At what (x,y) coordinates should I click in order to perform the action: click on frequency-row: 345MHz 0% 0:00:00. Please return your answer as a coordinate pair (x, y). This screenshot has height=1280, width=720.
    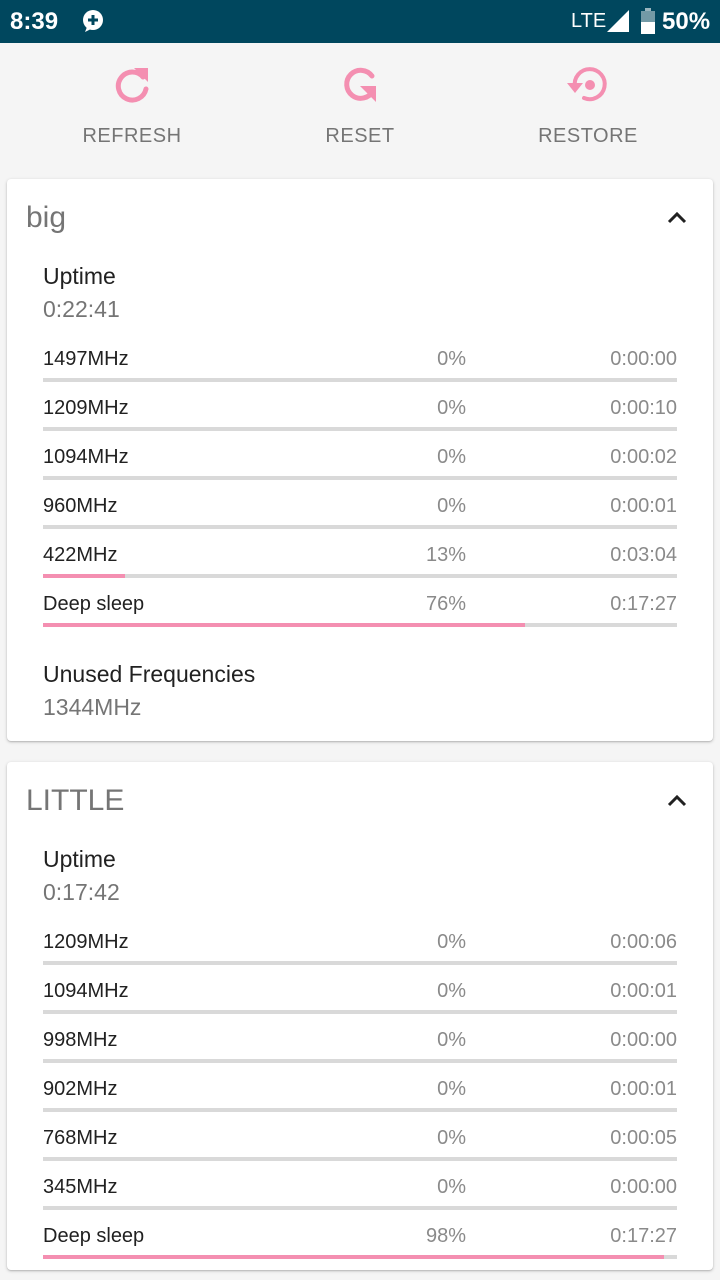
    Looking at the image, I should click on (360, 1196).